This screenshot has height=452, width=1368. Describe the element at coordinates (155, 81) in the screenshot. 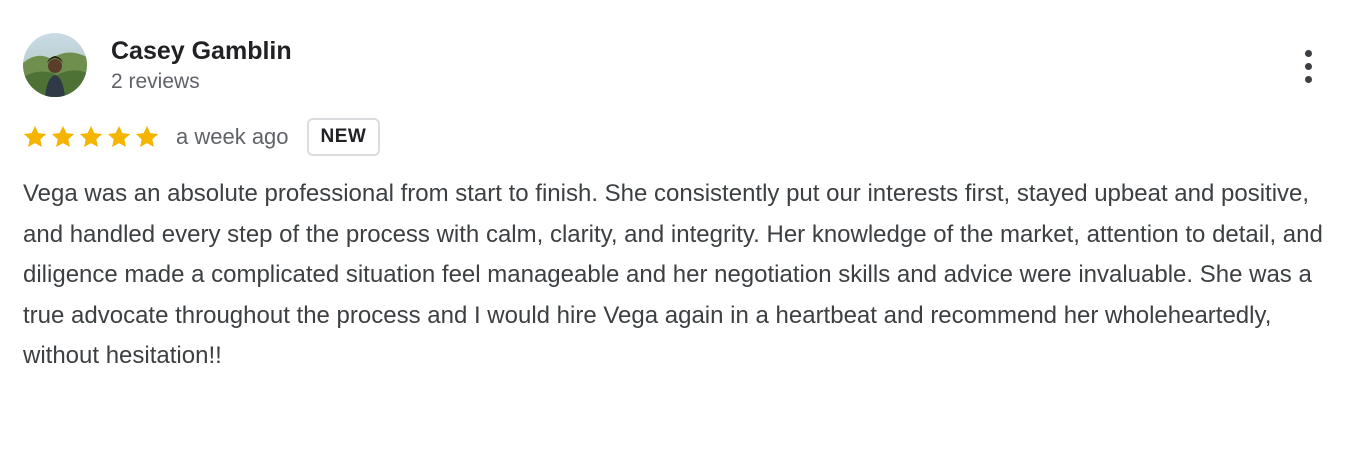

I see `reviewer-review-count: 2 reviews` at that location.